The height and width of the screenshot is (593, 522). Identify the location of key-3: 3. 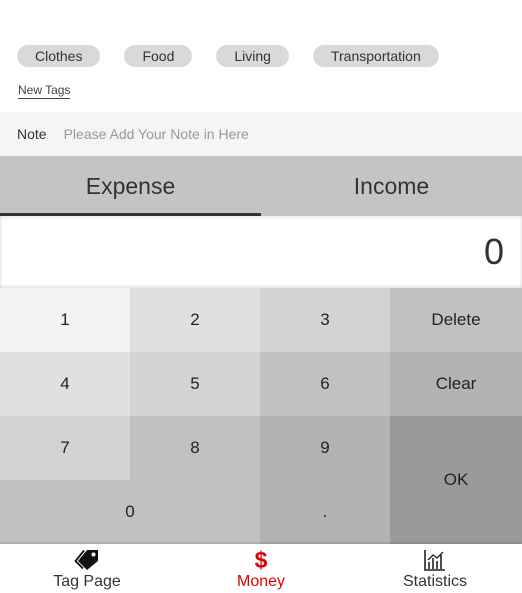
(325, 320).